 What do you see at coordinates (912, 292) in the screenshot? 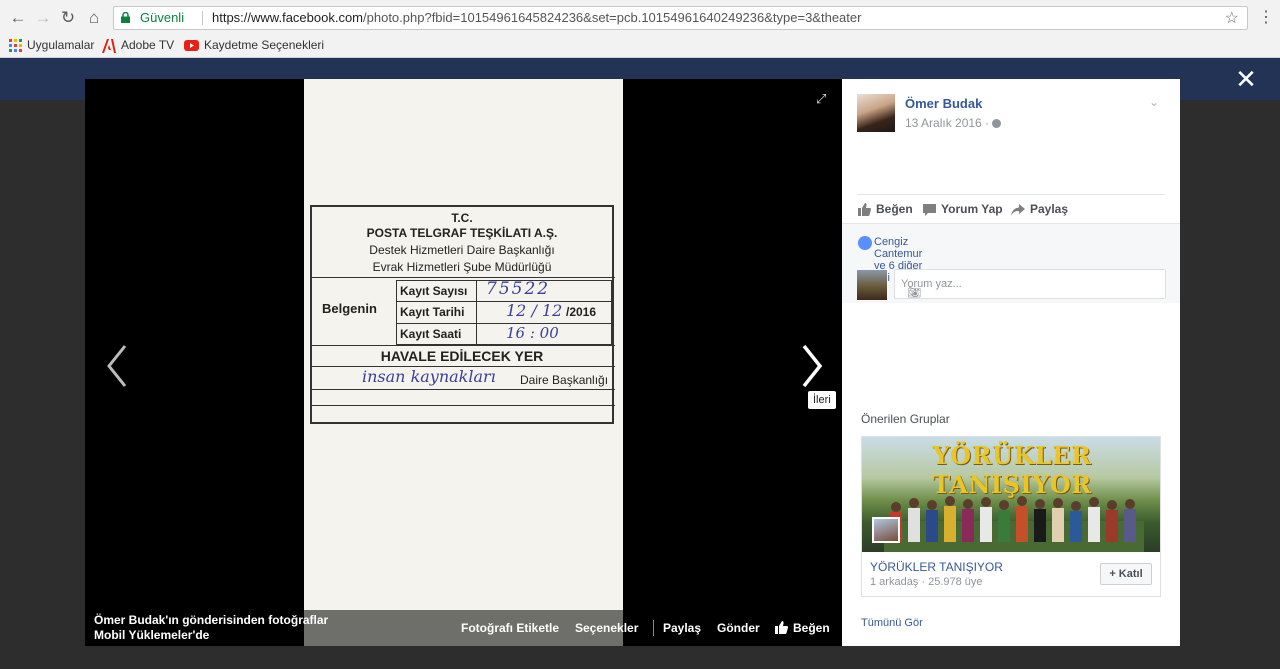
I see `emoji-icon: ☺` at bounding box center [912, 292].